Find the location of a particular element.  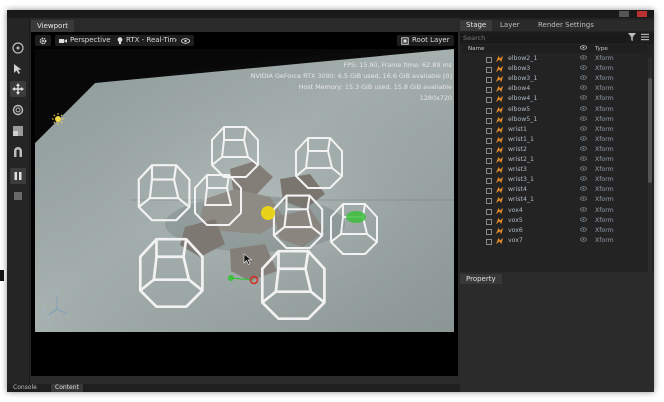

pause-icon is located at coordinates (18, 176).